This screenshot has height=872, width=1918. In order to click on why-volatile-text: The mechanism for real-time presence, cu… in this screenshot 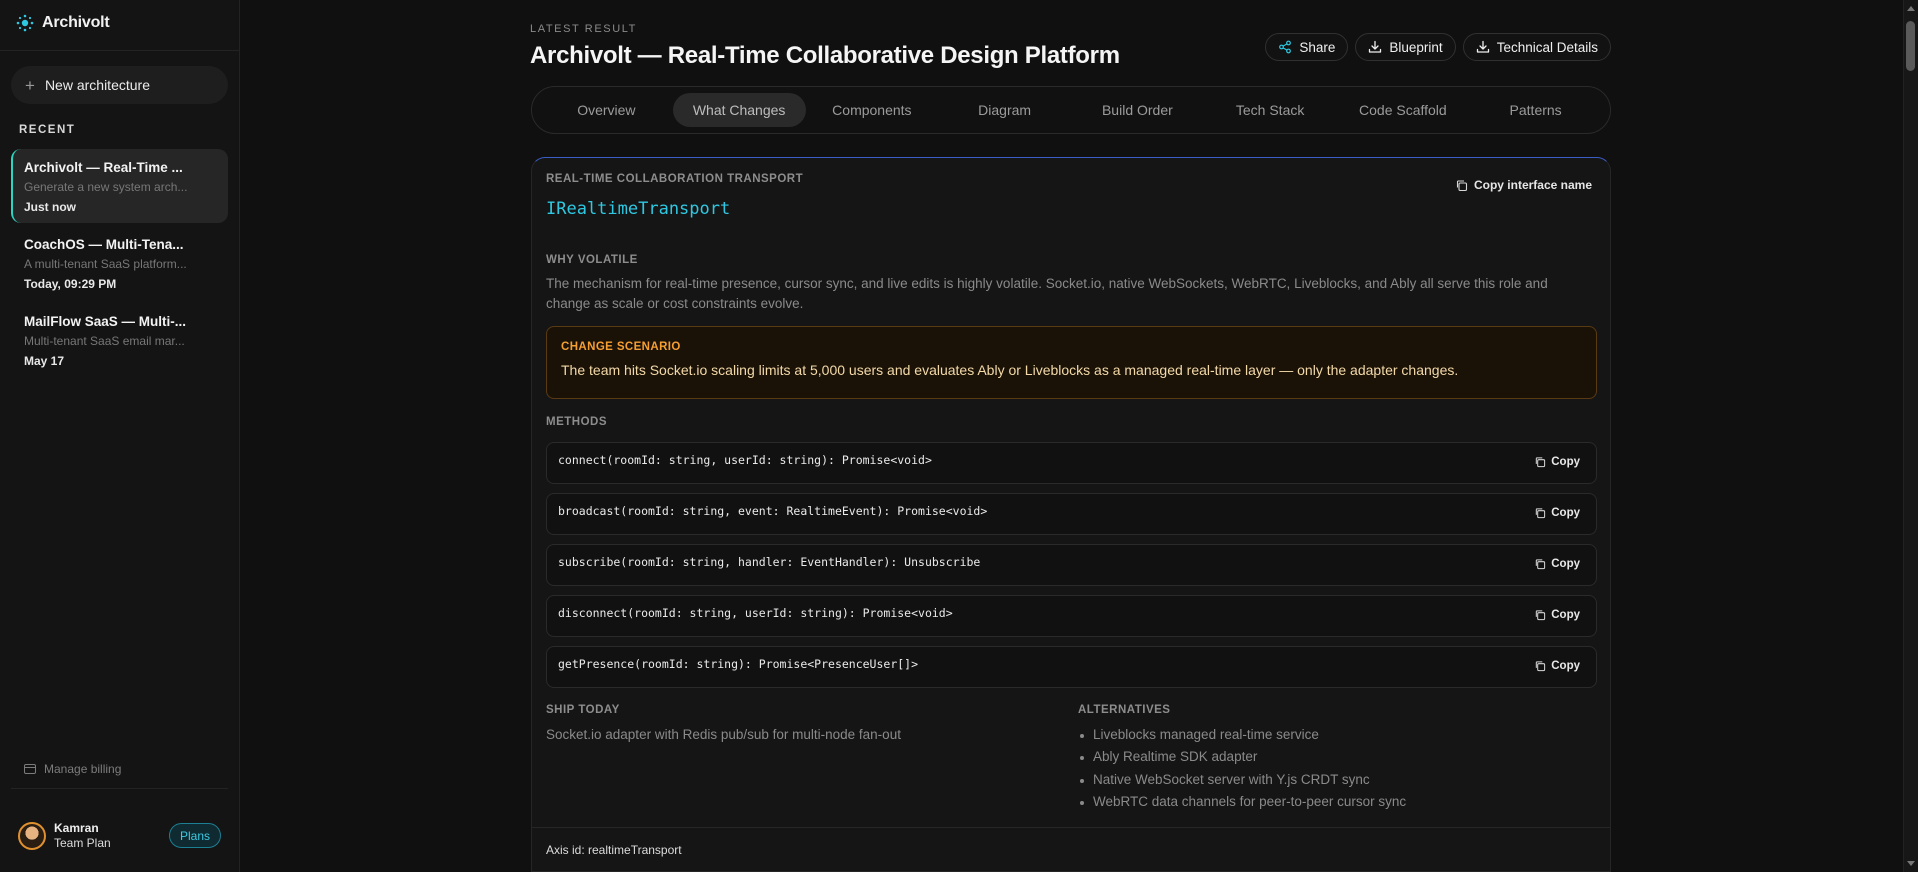, I will do `click(1047, 293)`.